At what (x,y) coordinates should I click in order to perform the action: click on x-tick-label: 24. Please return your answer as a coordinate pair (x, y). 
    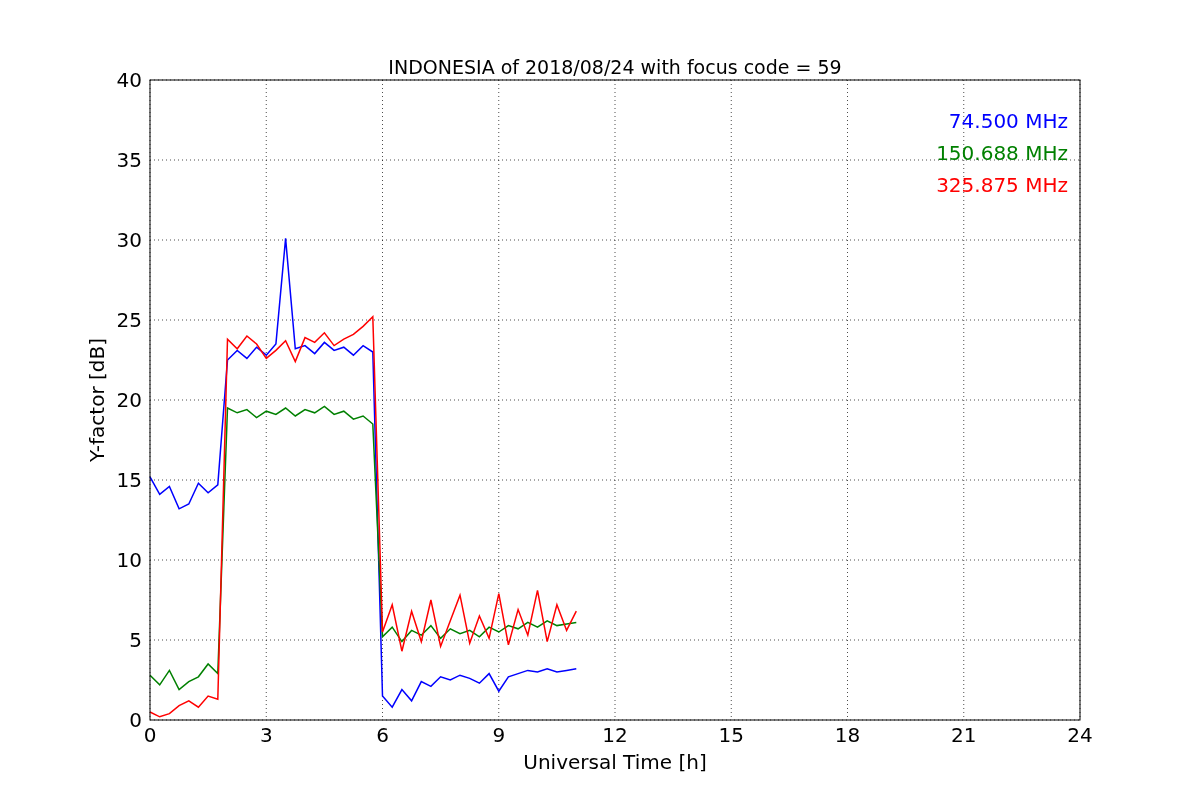
    Looking at the image, I should click on (1080, 735).